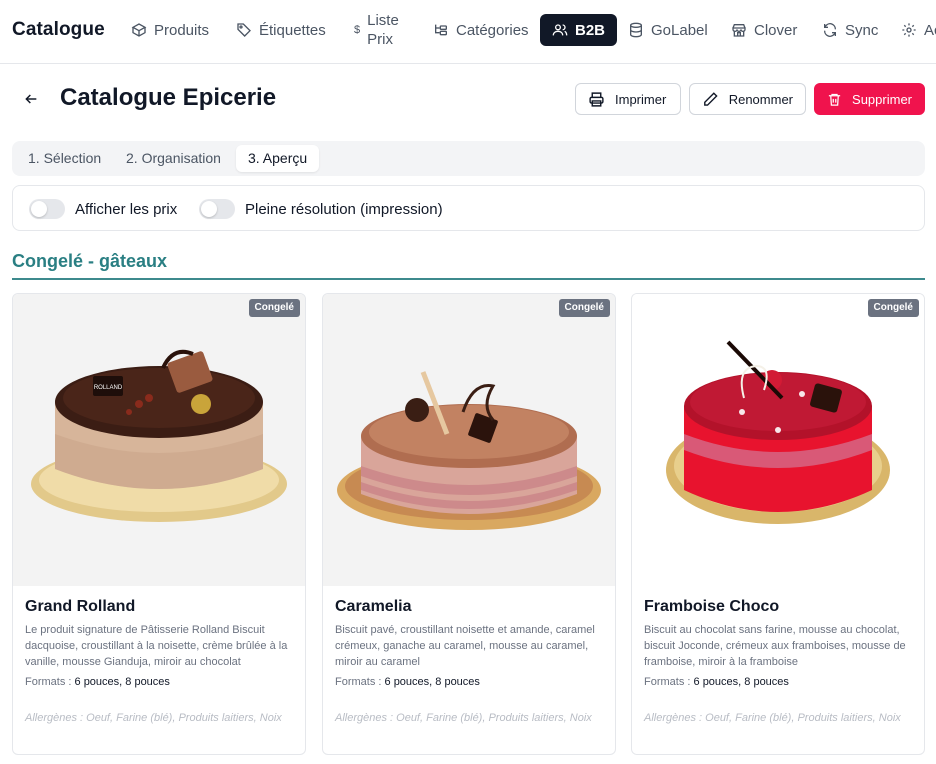 Image resolution: width=936 pixels, height=764 pixels. What do you see at coordinates (139, 30) in the screenshot?
I see `box-icon` at bounding box center [139, 30].